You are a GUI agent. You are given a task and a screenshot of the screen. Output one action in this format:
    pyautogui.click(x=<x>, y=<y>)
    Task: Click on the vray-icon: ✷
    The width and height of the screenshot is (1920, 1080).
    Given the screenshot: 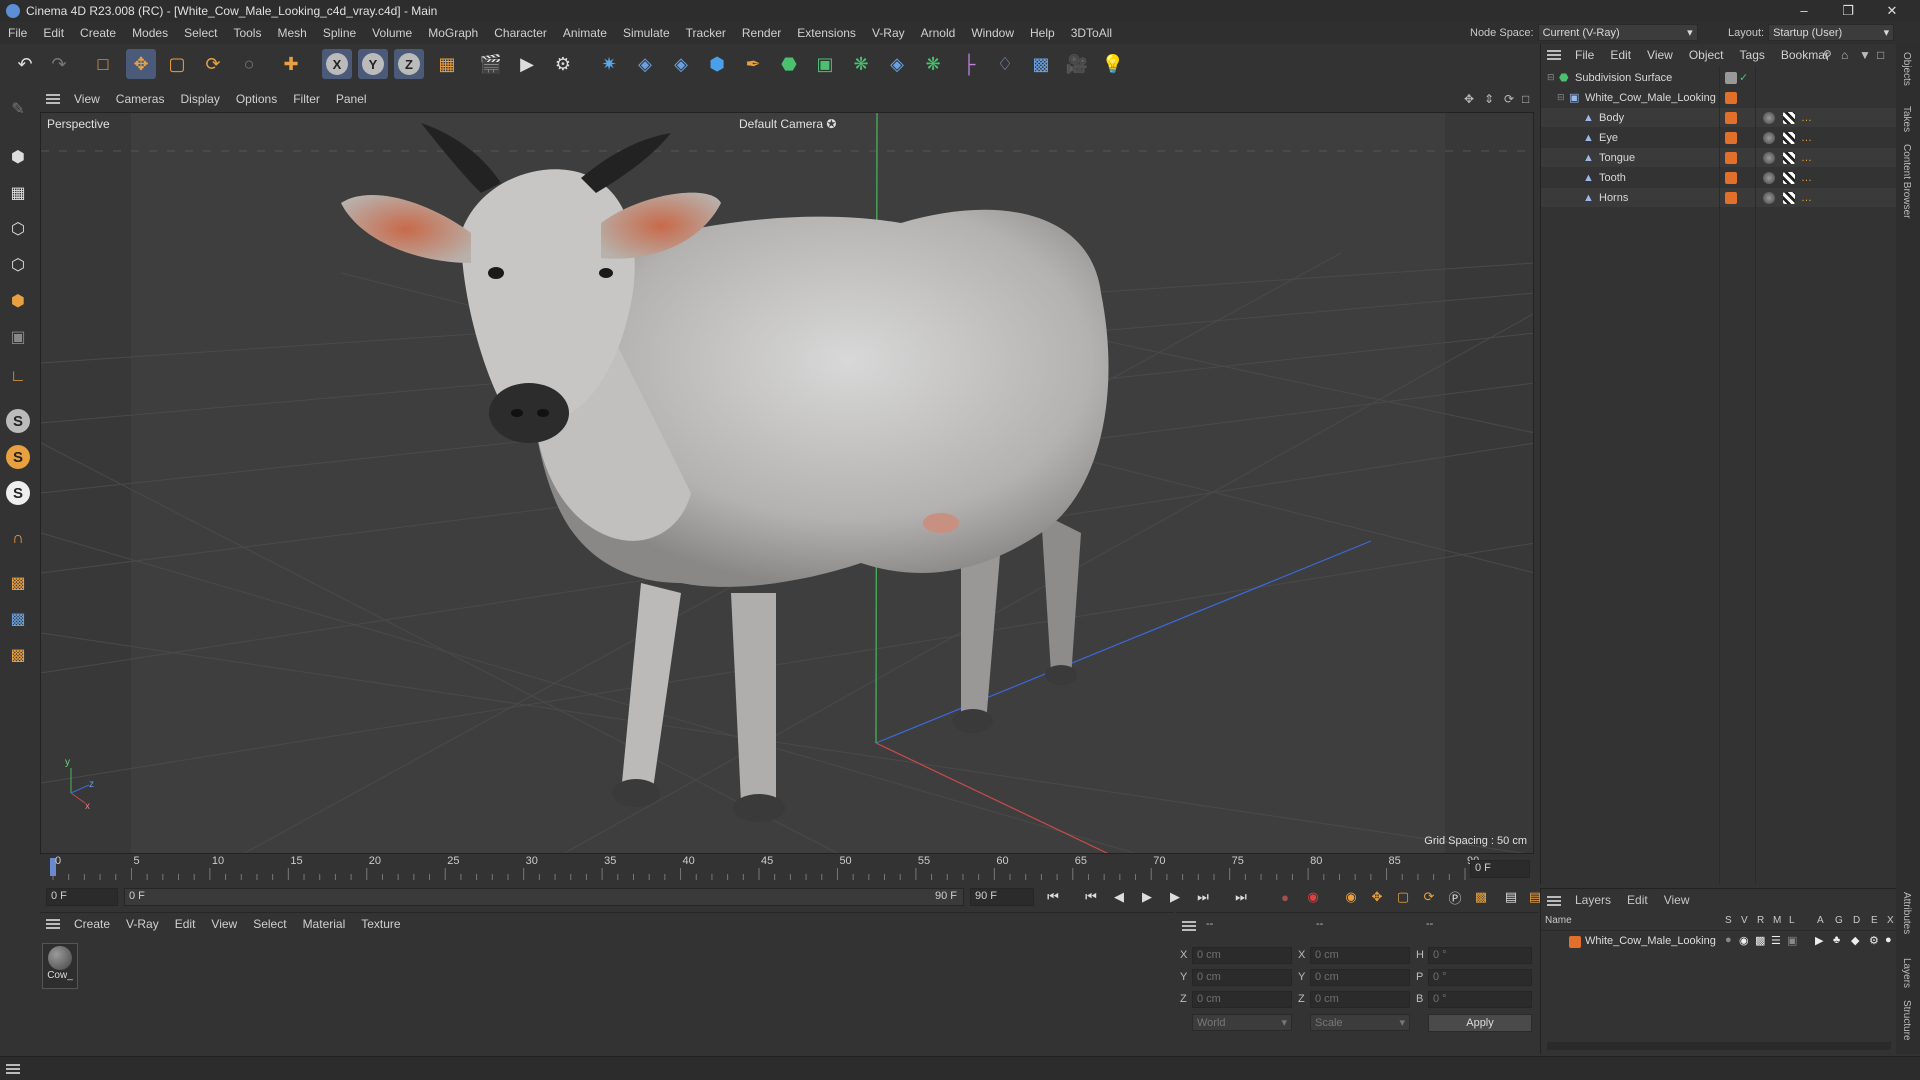 What is the action you would take?
    pyautogui.click(x=609, y=64)
    